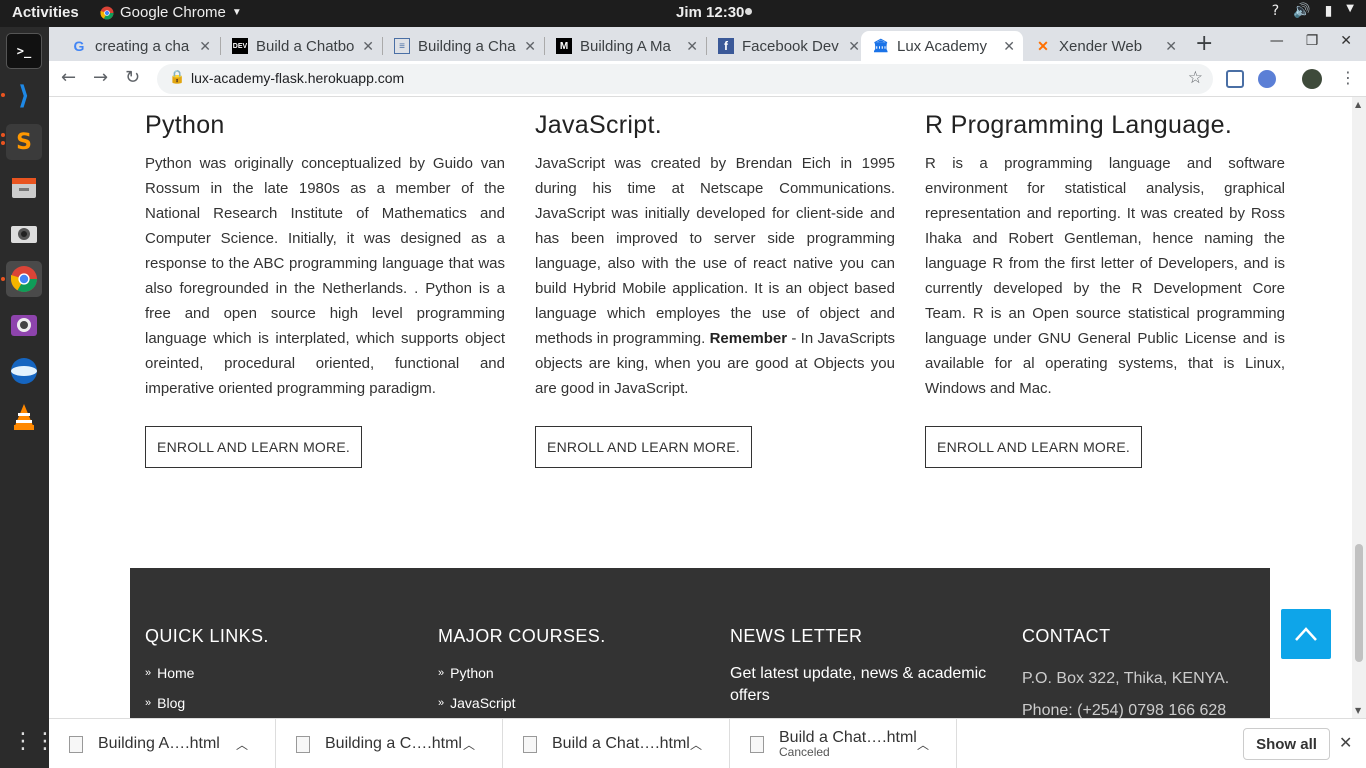  Describe the element at coordinates (24, 233) in the screenshot. I see `camera-icon` at that location.